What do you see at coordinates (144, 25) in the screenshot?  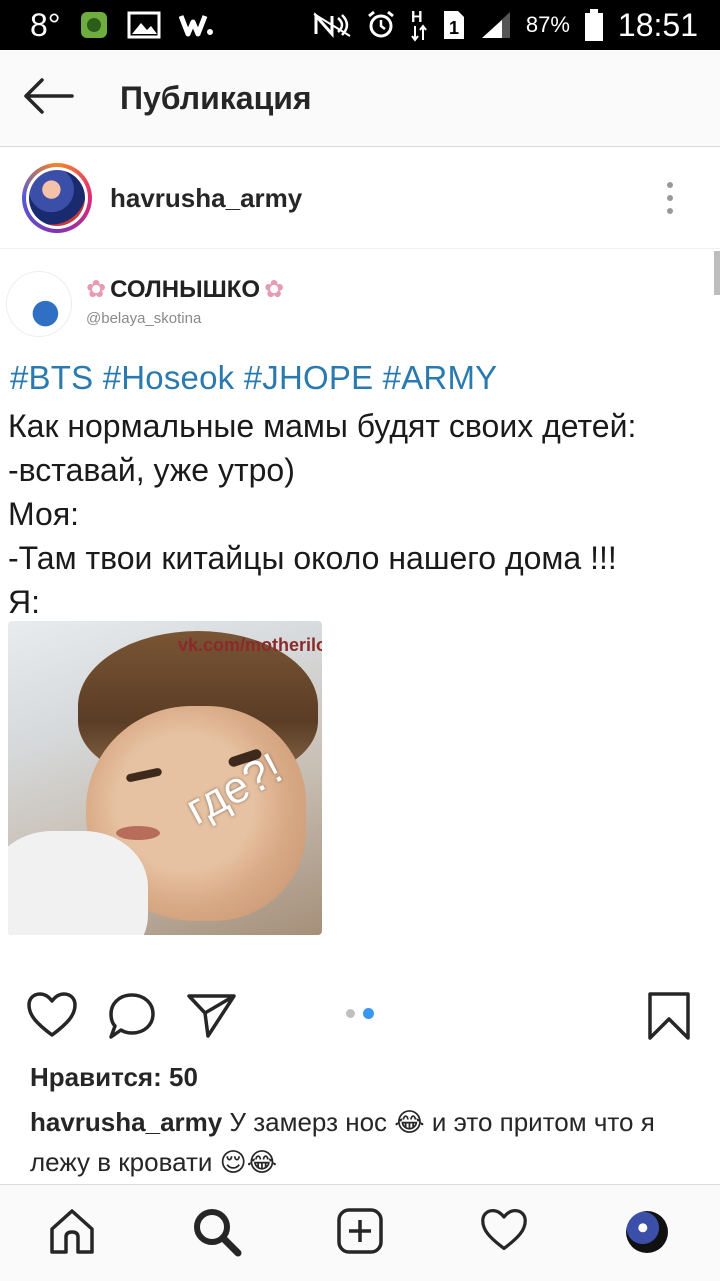 I see `image-icon` at bounding box center [144, 25].